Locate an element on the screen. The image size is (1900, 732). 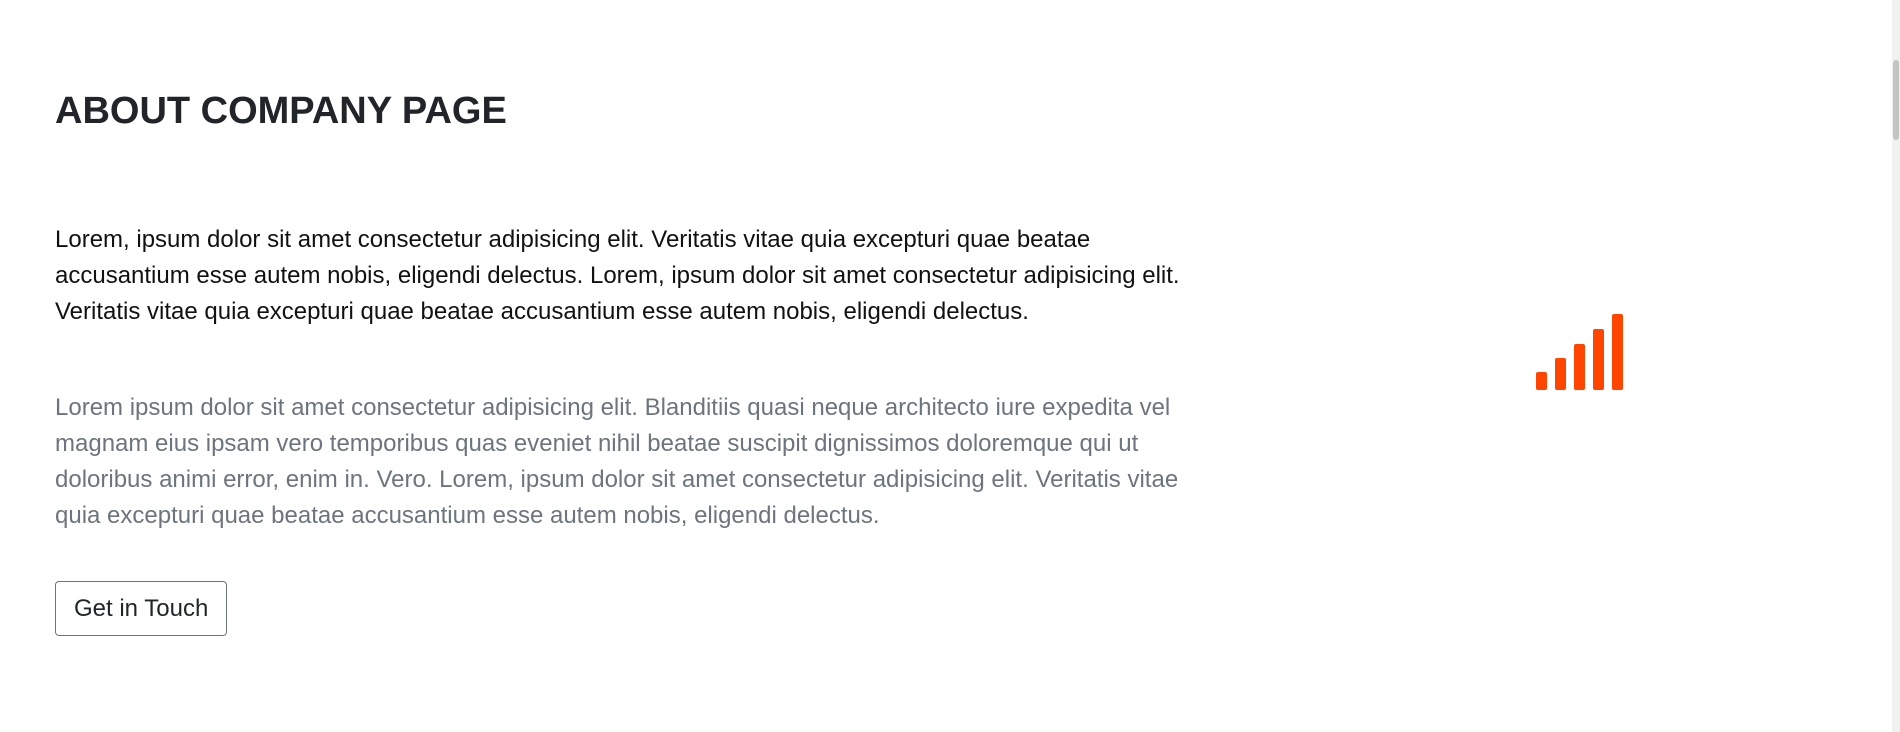
vertical-scrollbar is located at coordinates (1896, 366).